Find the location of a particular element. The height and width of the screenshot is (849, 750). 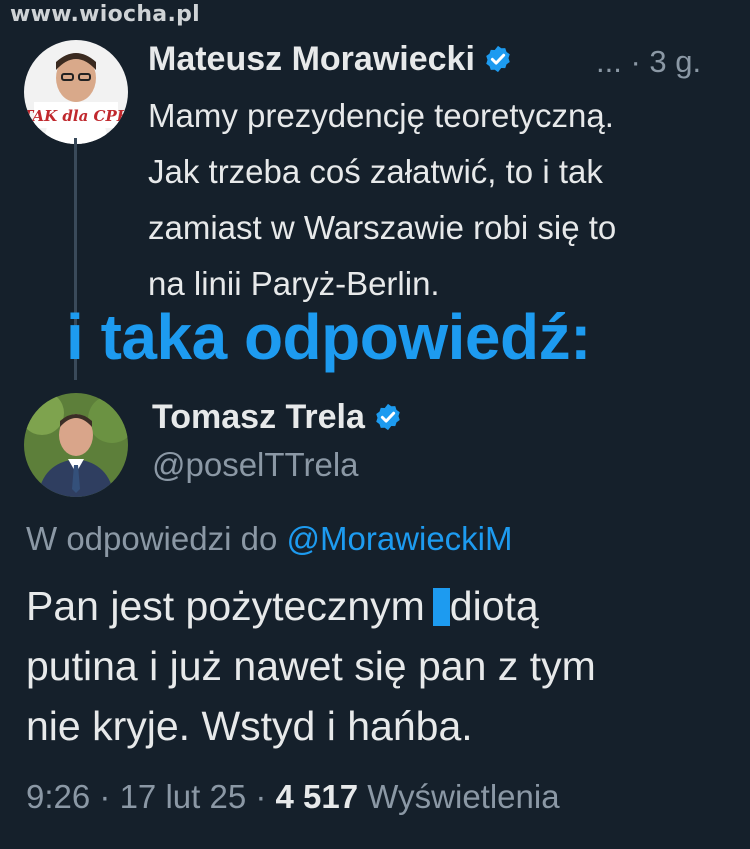

author-handle: @poselTTrela is located at coordinates (255, 465).